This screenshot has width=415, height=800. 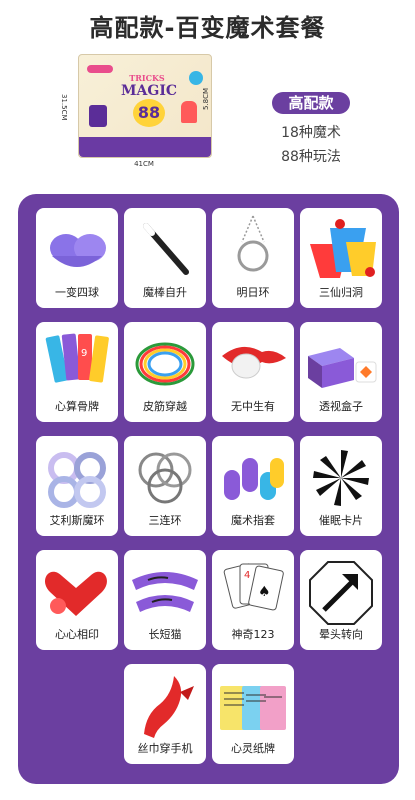 What do you see at coordinates (165, 748) in the screenshot?
I see `item-label: 丝巾穿手机` at bounding box center [165, 748].